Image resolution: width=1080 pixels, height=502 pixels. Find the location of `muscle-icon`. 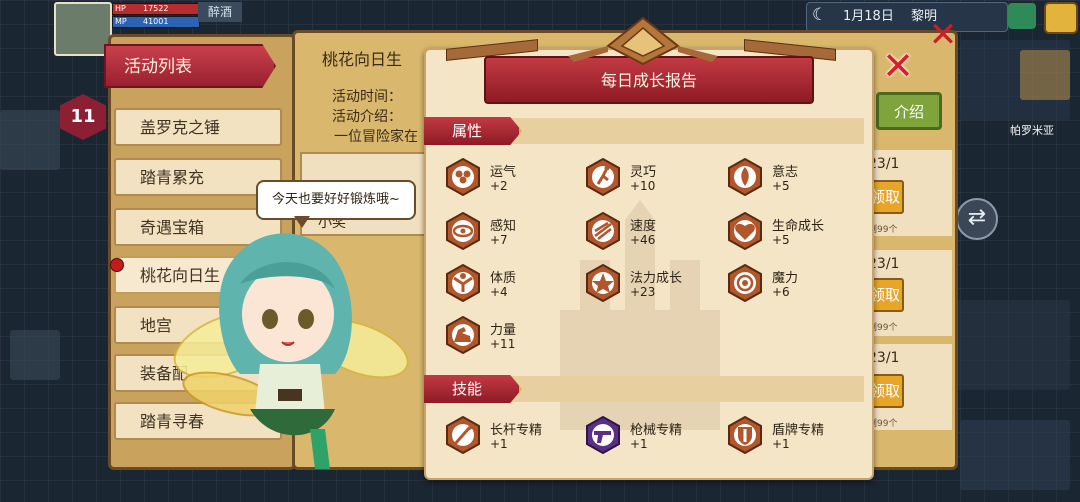

muscle-icon is located at coordinates (463, 335).